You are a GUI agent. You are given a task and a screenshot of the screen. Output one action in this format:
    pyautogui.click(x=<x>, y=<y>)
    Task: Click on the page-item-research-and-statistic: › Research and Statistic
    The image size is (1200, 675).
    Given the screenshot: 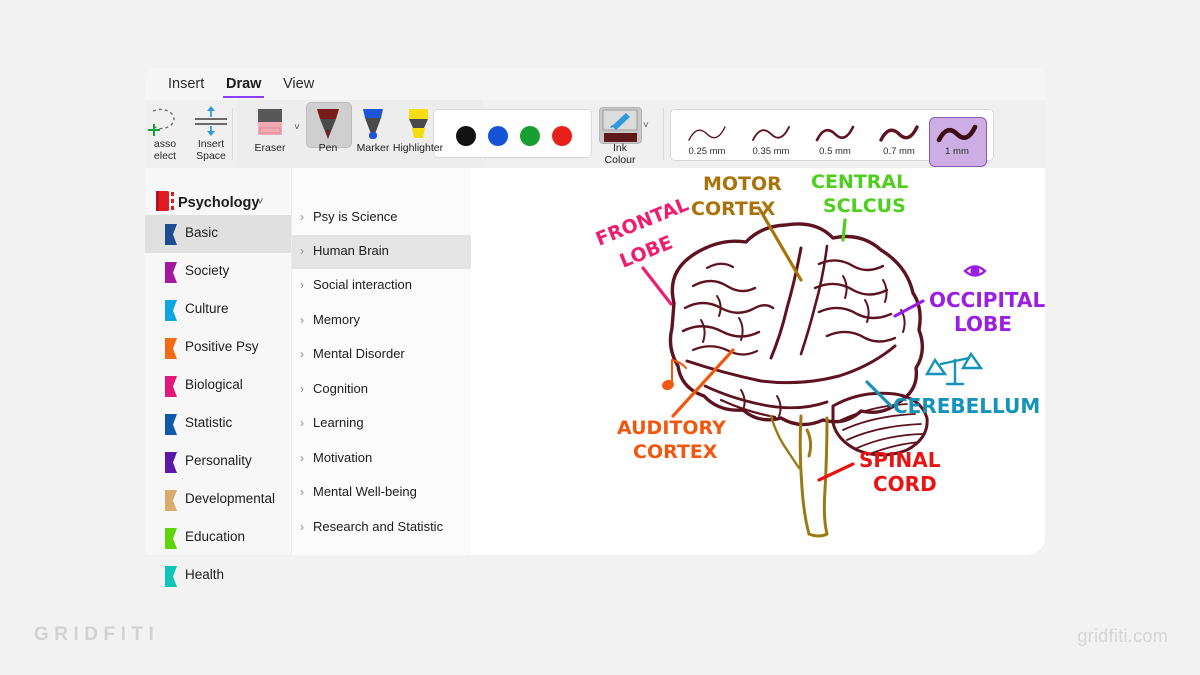 What is the action you would take?
    pyautogui.click(x=382, y=528)
    